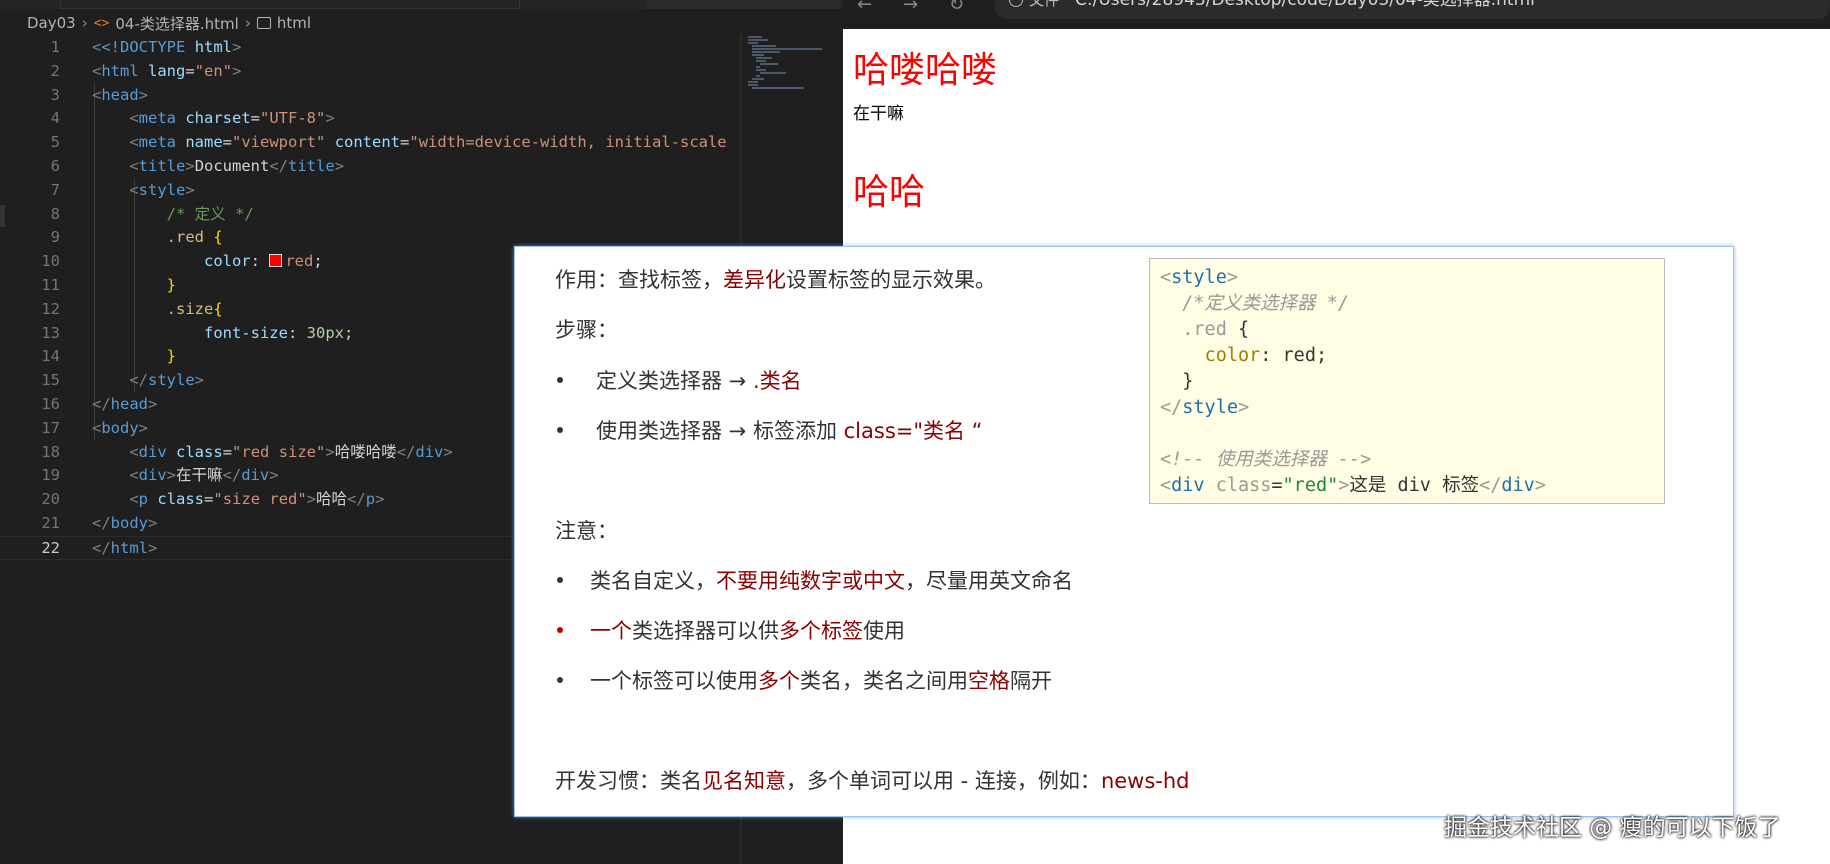 The height and width of the screenshot is (864, 1830). What do you see at coordinates (50, 427) in the screenshot?
I see `line-number: 17` at bounding box center [50, 427].